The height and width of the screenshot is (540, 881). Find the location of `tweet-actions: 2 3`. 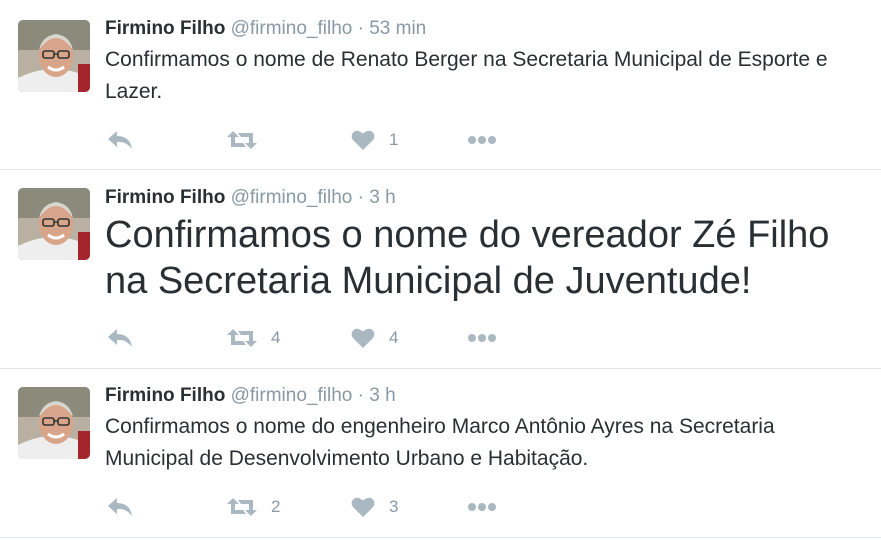

tweet-actions: 2 3 is located at coordinates (315, 507).